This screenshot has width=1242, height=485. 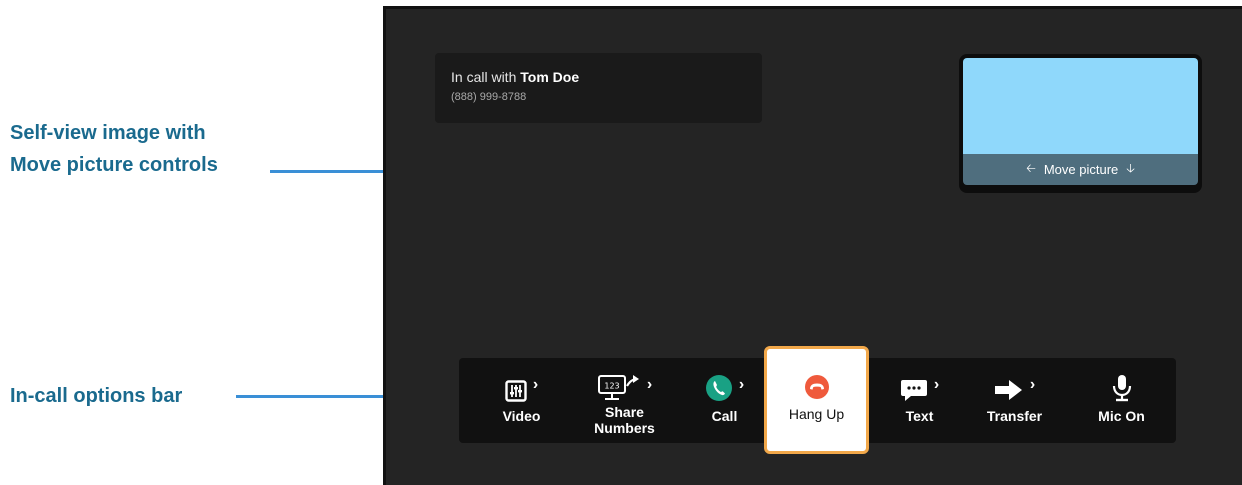 I want to click on option-hang-up: Hang Up, so click(x=816, y=400).